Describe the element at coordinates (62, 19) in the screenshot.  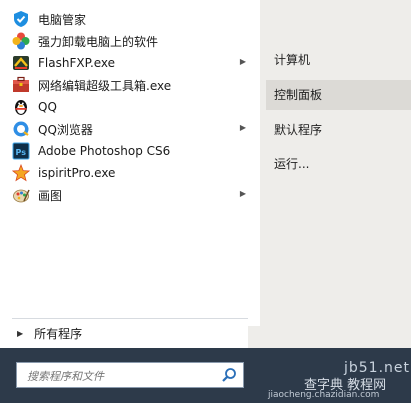
I see `app-label: 电脑管家` at that location.